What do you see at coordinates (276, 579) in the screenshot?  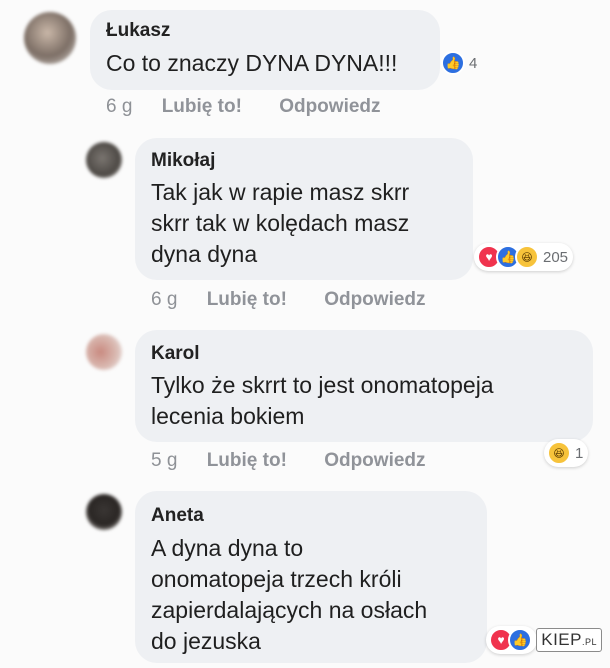 I see `comment-text-line: onomatopeja trzech króli` at bounding box center [276, 579].